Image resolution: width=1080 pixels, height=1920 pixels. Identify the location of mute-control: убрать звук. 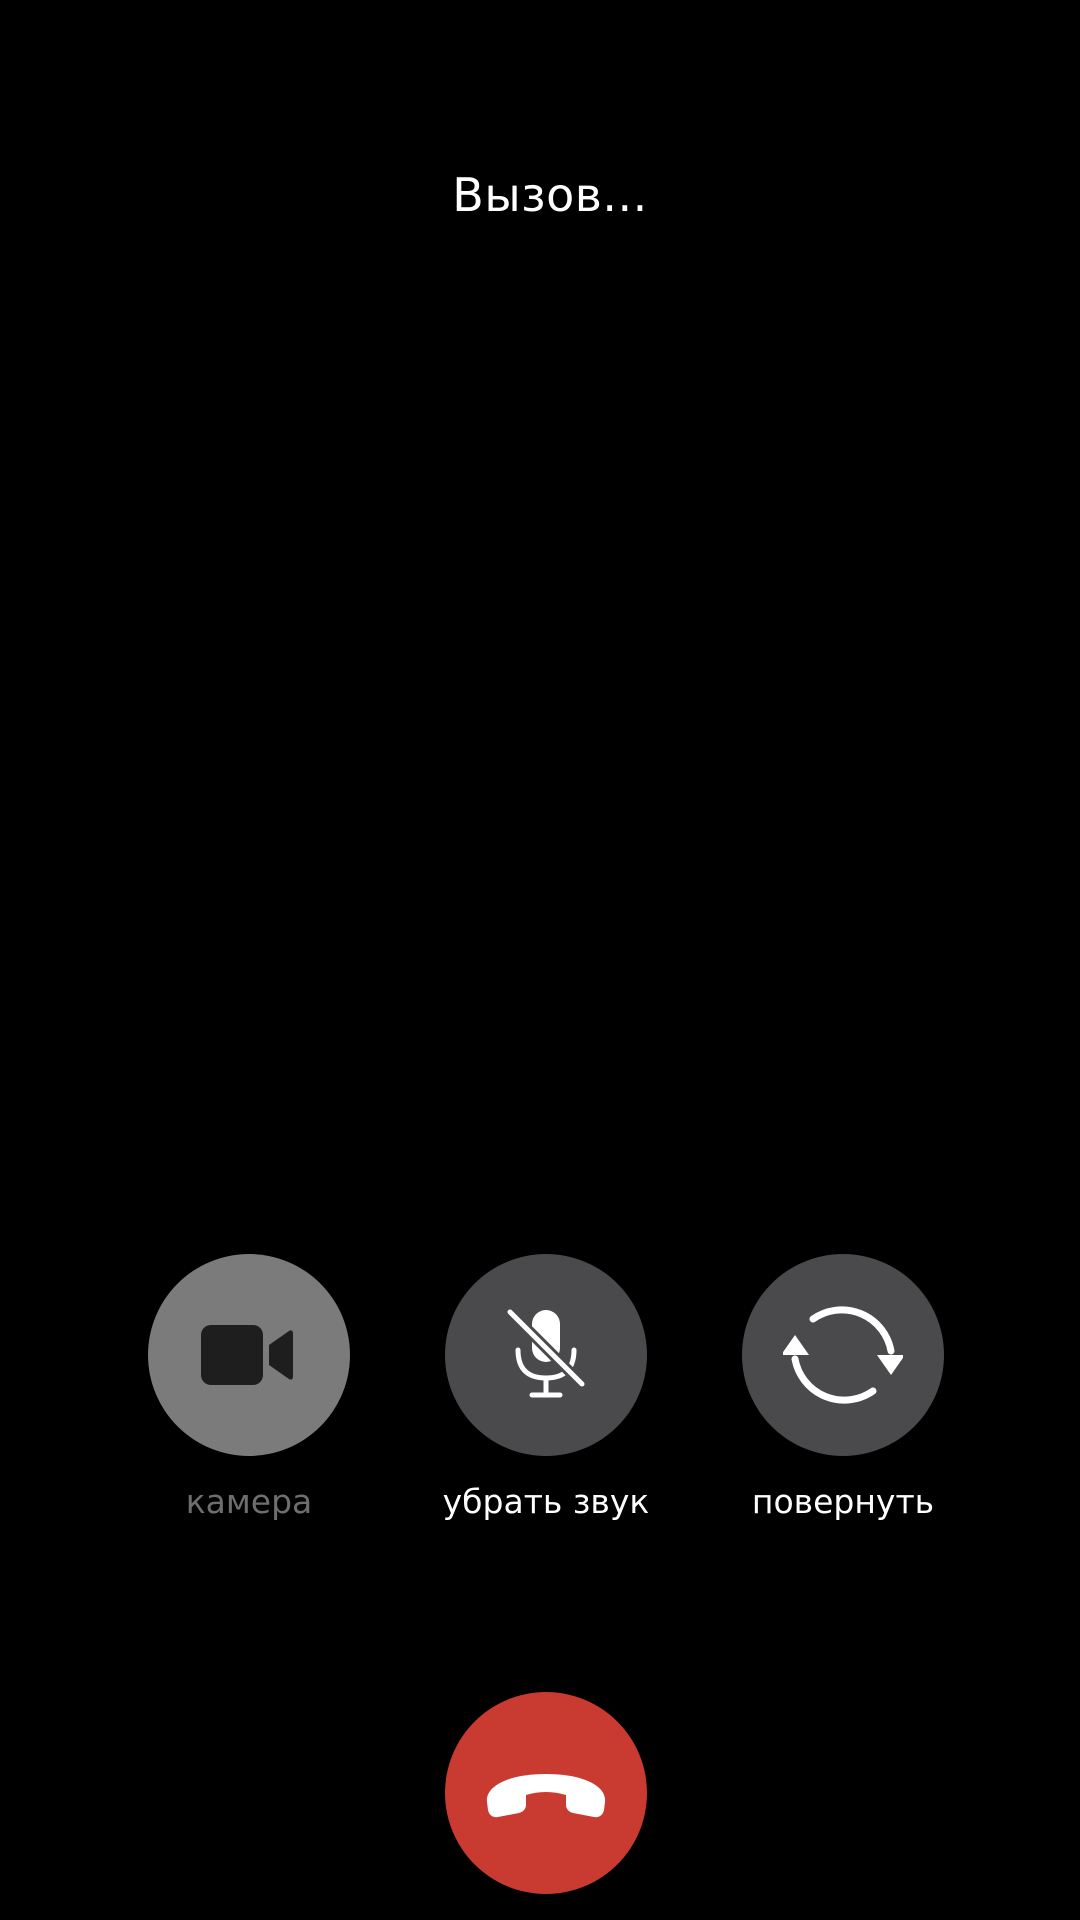
(546, 1387).